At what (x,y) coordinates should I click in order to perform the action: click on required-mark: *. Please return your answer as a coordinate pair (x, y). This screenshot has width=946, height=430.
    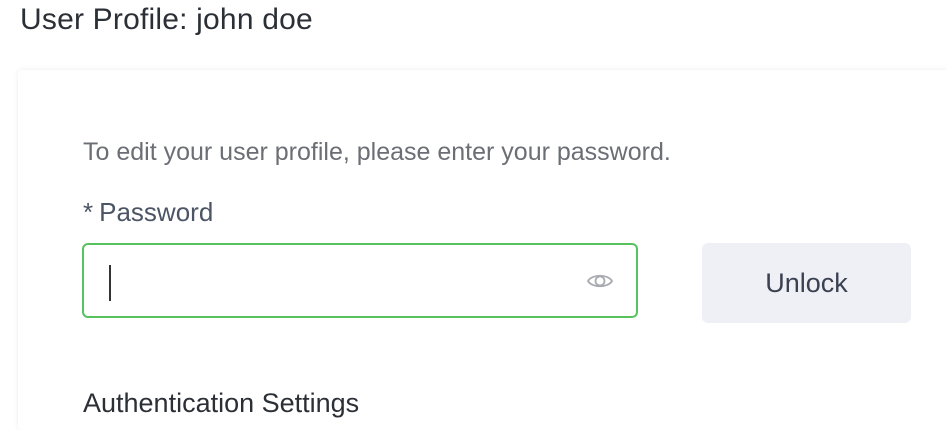
    Looking at the image, I should click on (88, 212).